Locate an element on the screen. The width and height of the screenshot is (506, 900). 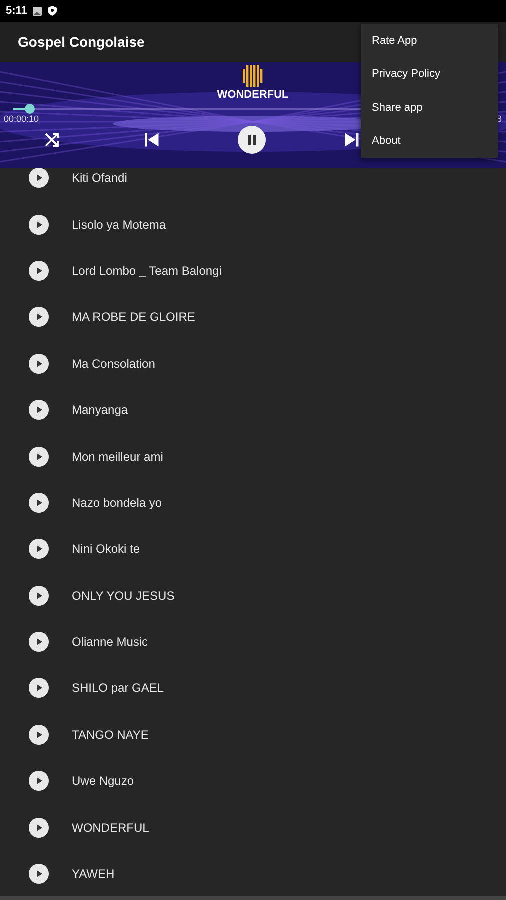
song-title: Nini Okoki te is located at coordinates (106, 549).